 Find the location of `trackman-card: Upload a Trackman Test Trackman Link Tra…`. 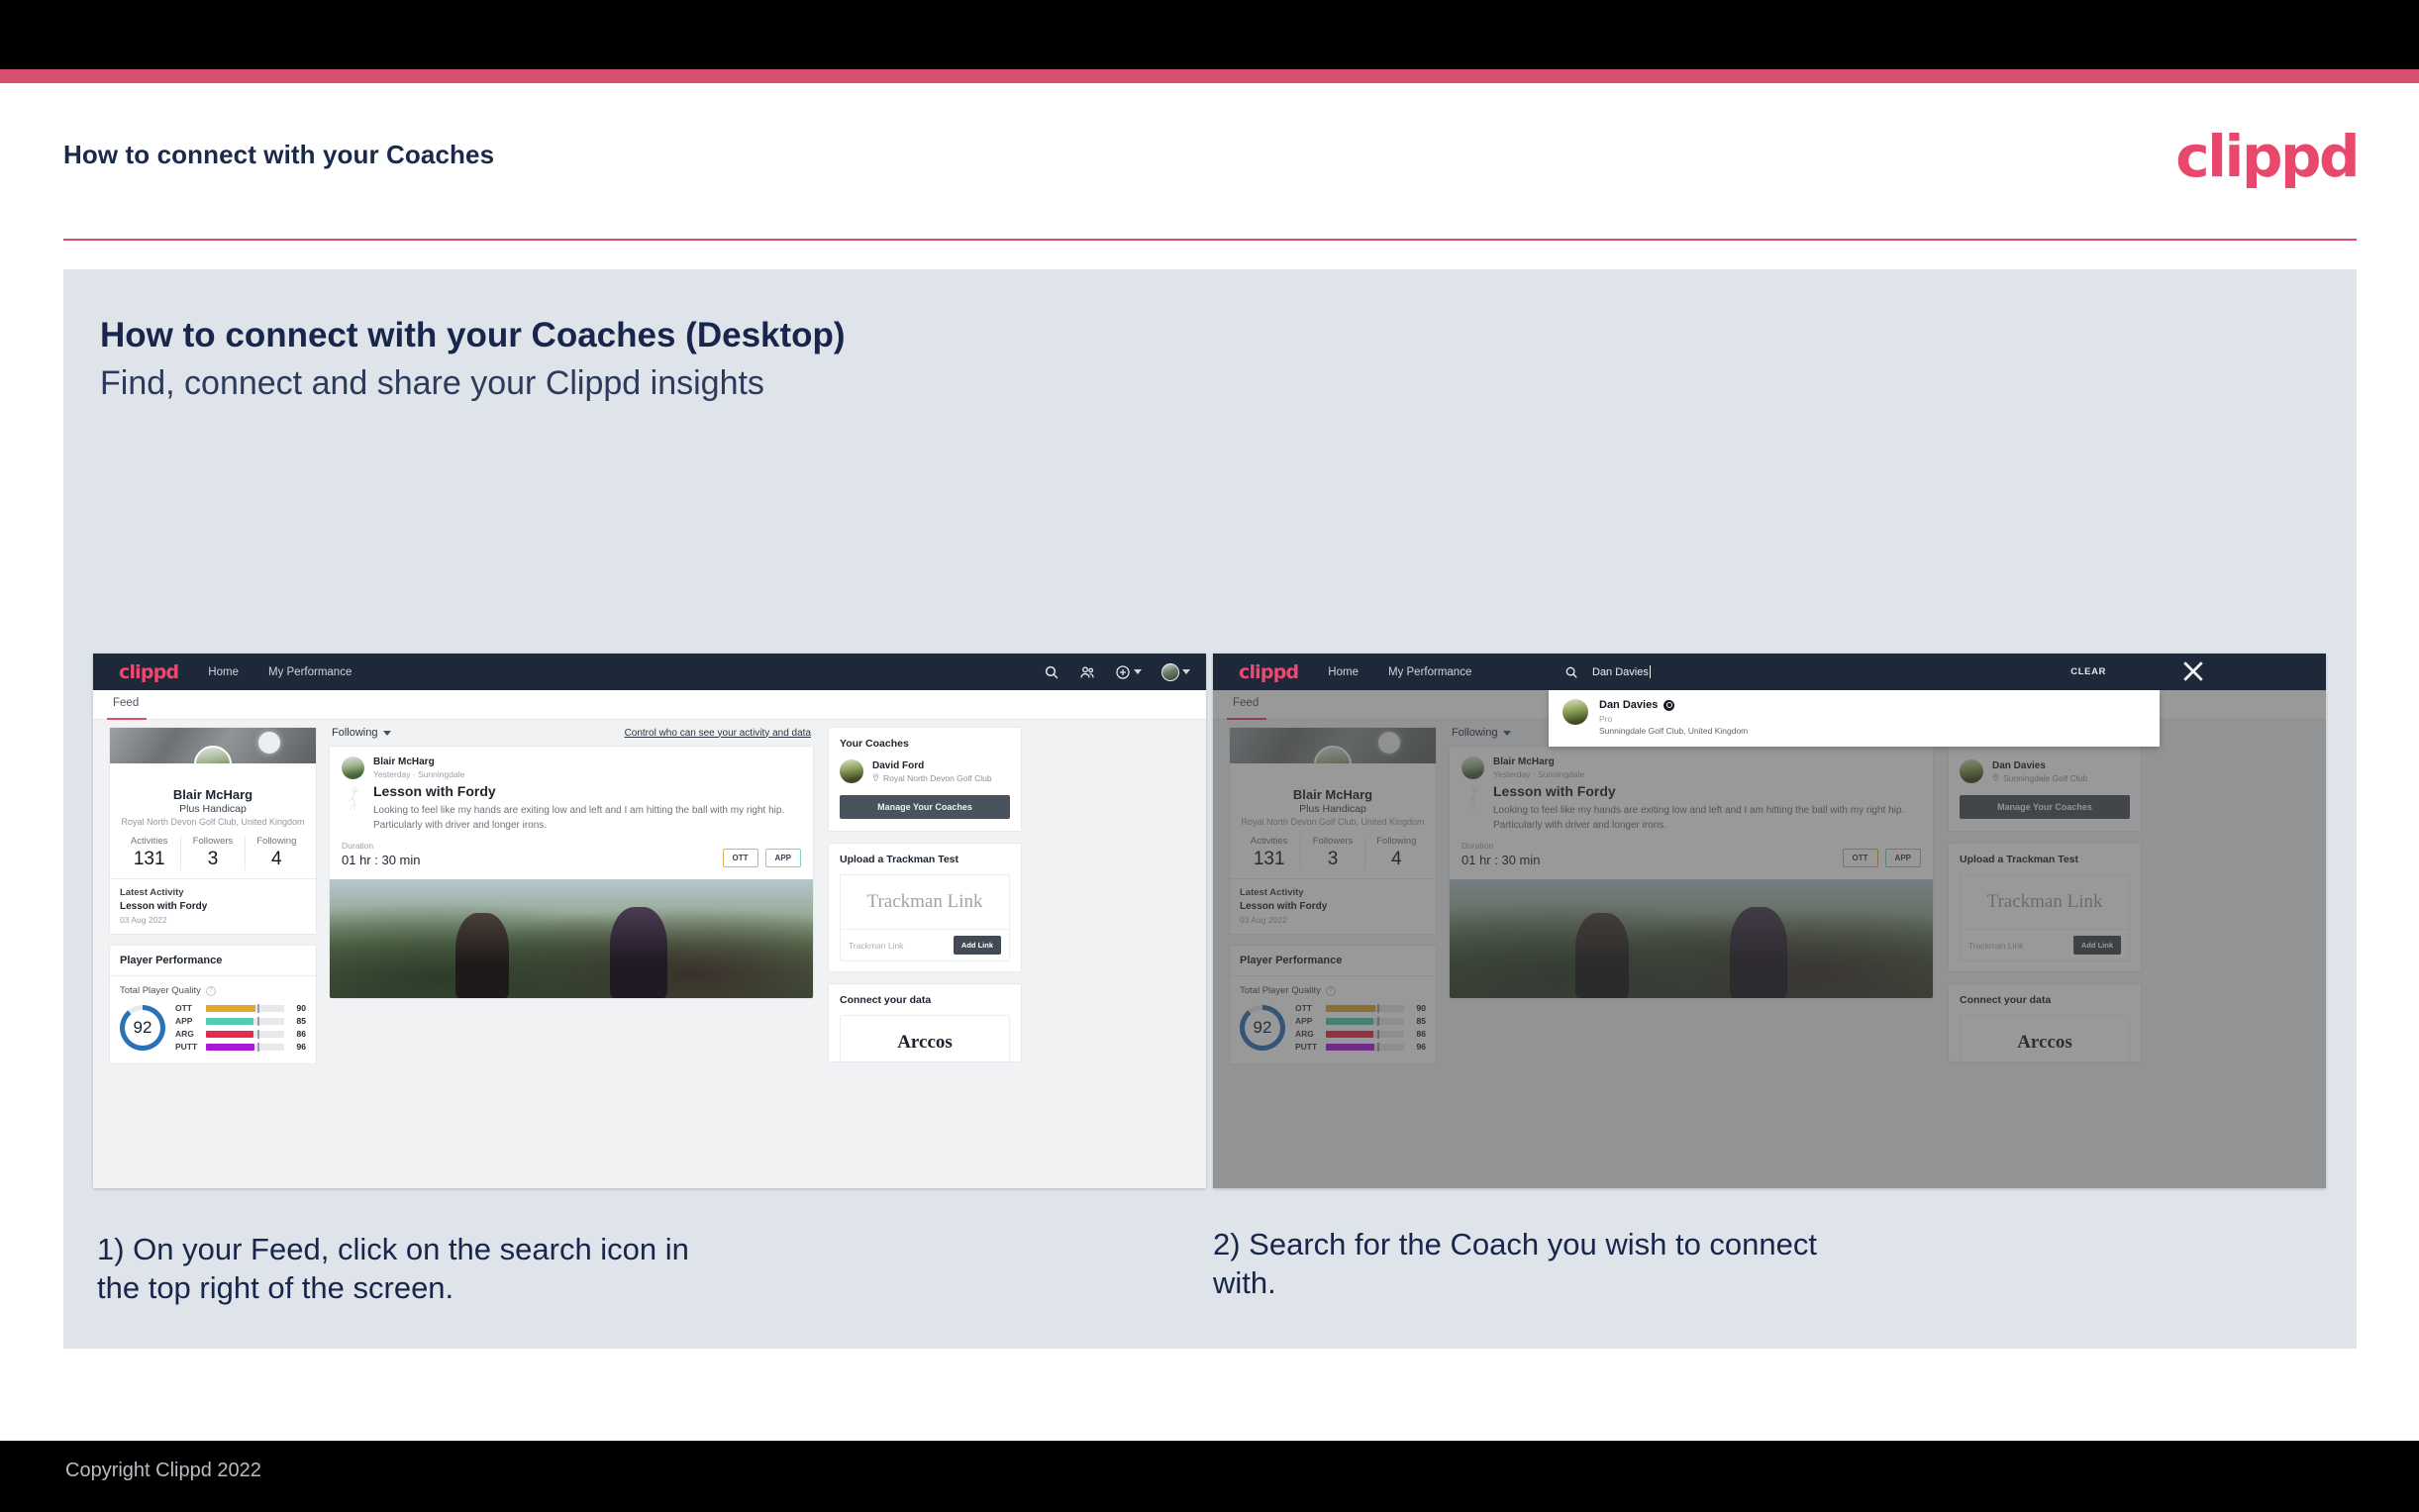

trackman-card: Upload a Trackman Test Trackman Link Tra… is located at coordinates (925, 907).